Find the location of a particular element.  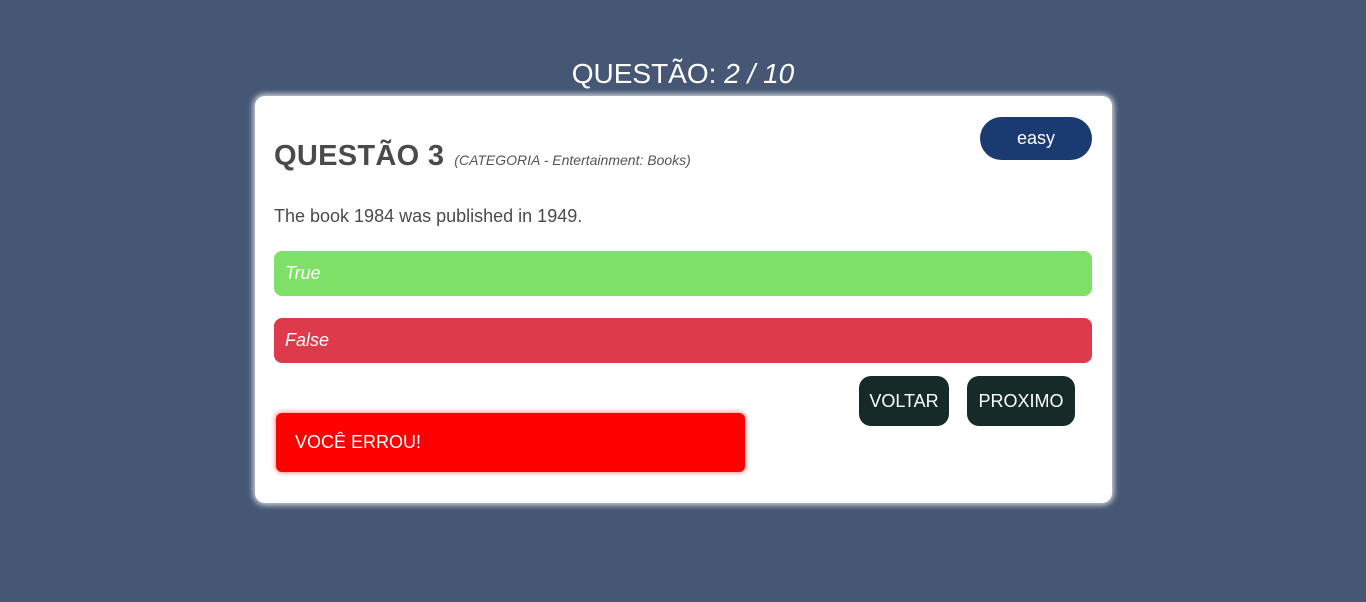

question-text: The book 1984 was published in 1949. is located at coordinates (428, 216).